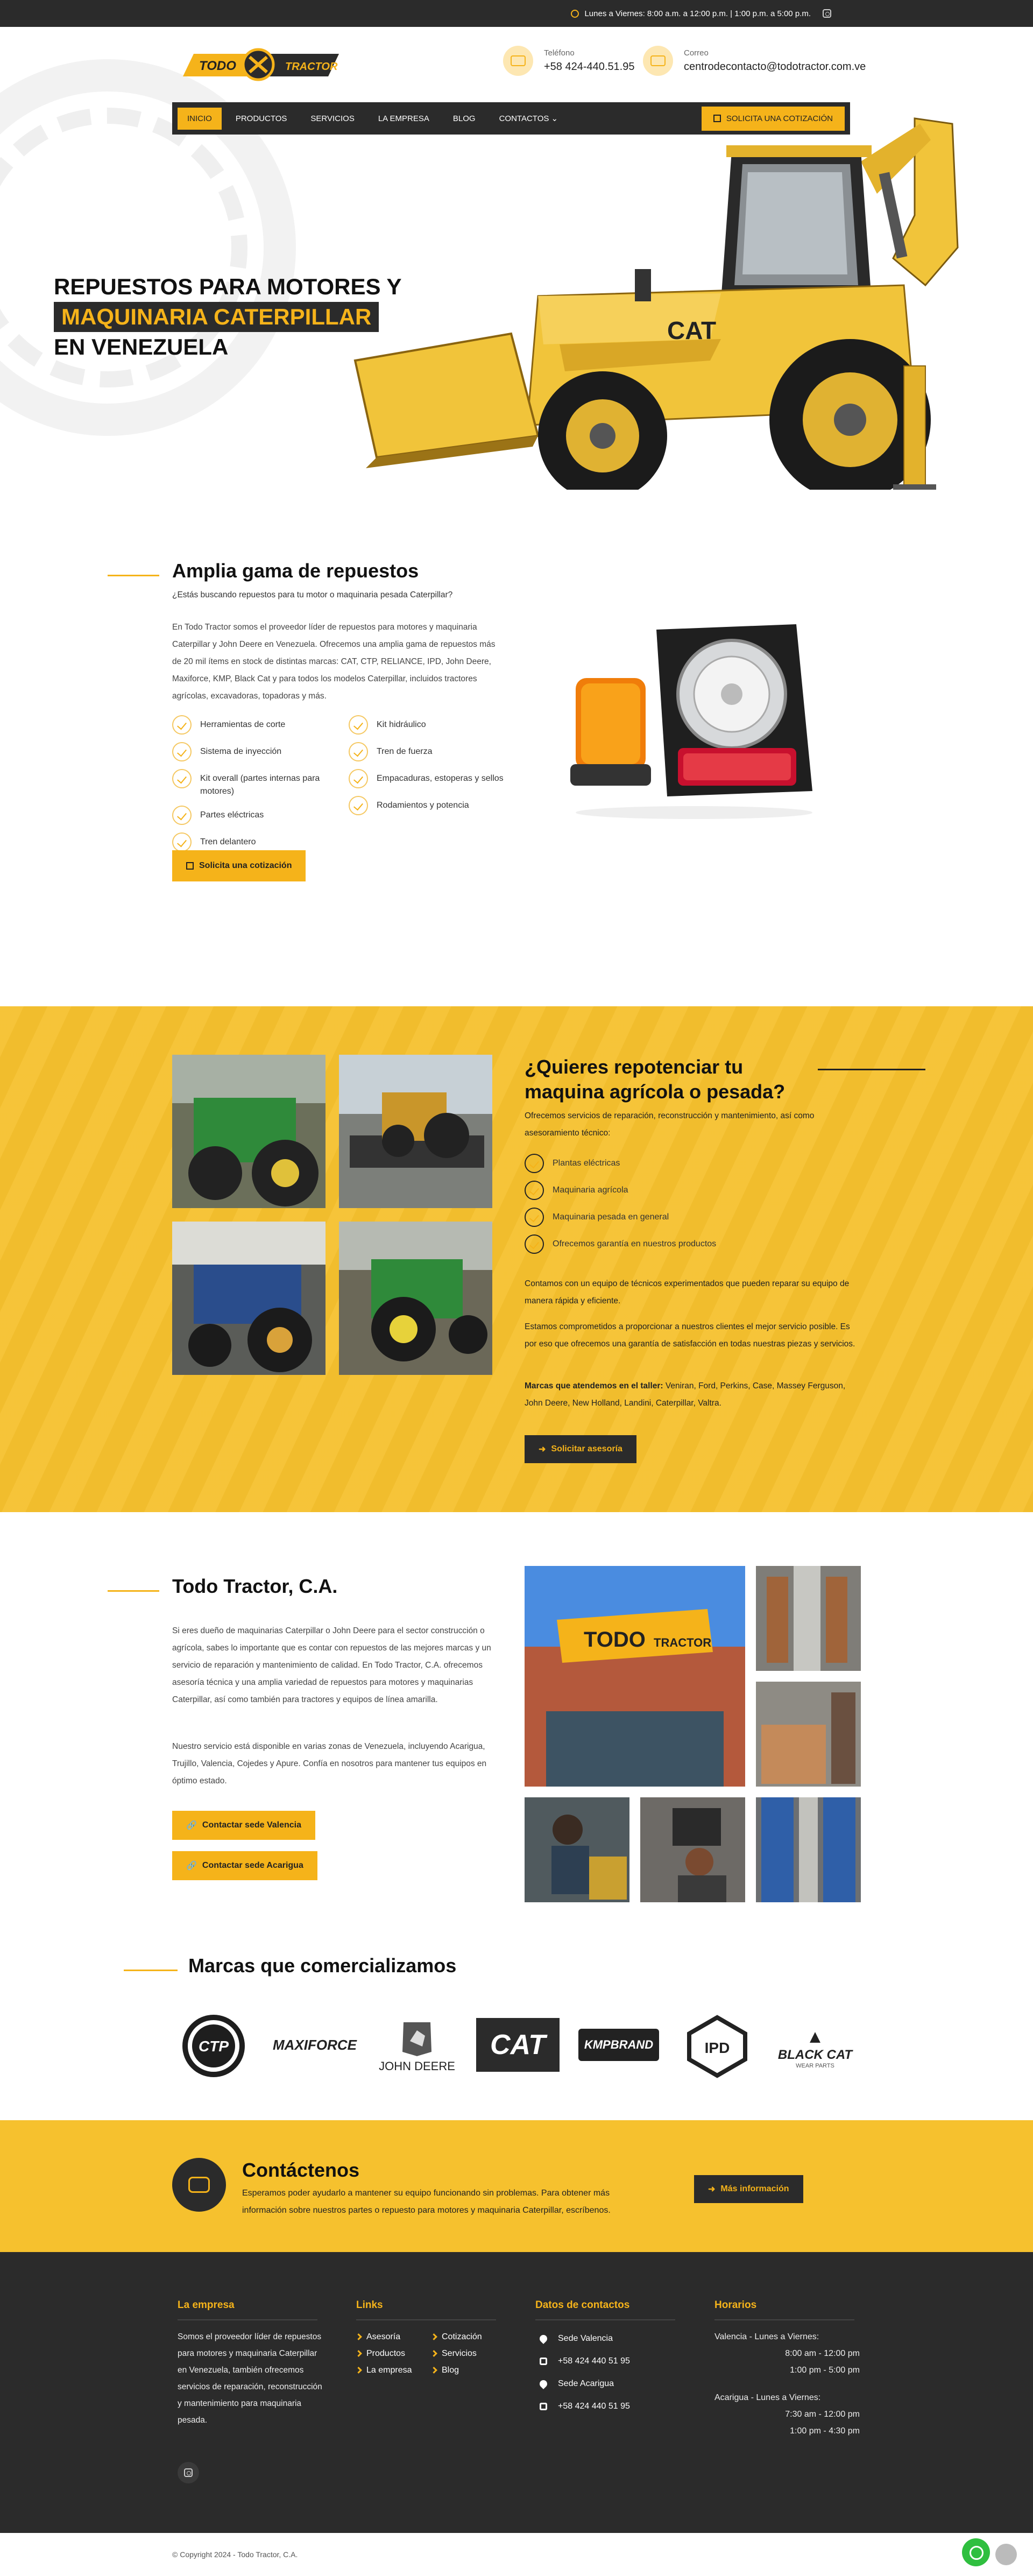 Image resolution: width=1033 pixels, height=2576 pixels. What do you see at coordinates (239, 865) in the screenshot?
I see `request-quote-button-secondary: Solicita una cotización` at bounding box center [239, 865].